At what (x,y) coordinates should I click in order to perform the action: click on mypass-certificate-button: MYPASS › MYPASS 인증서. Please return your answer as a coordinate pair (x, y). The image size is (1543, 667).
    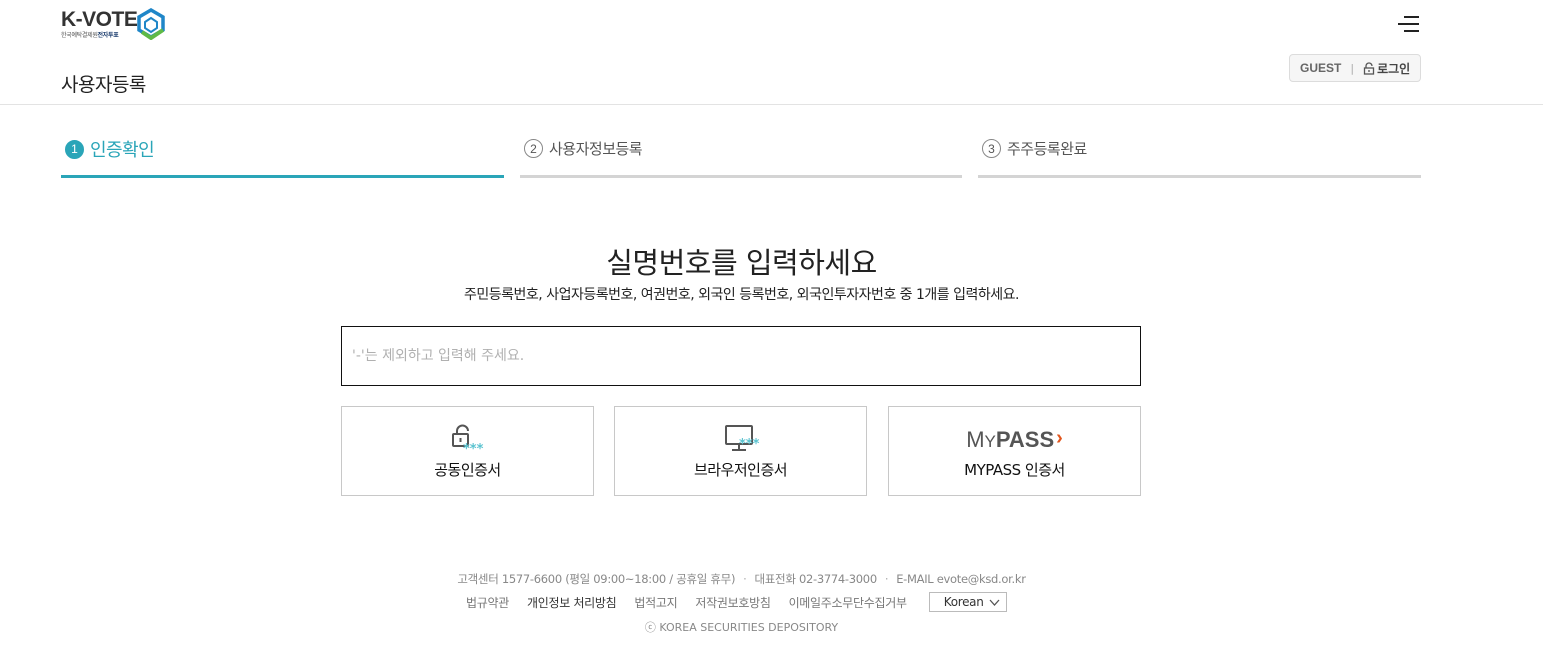
    Looking at the image, I should click on (1014, 451).